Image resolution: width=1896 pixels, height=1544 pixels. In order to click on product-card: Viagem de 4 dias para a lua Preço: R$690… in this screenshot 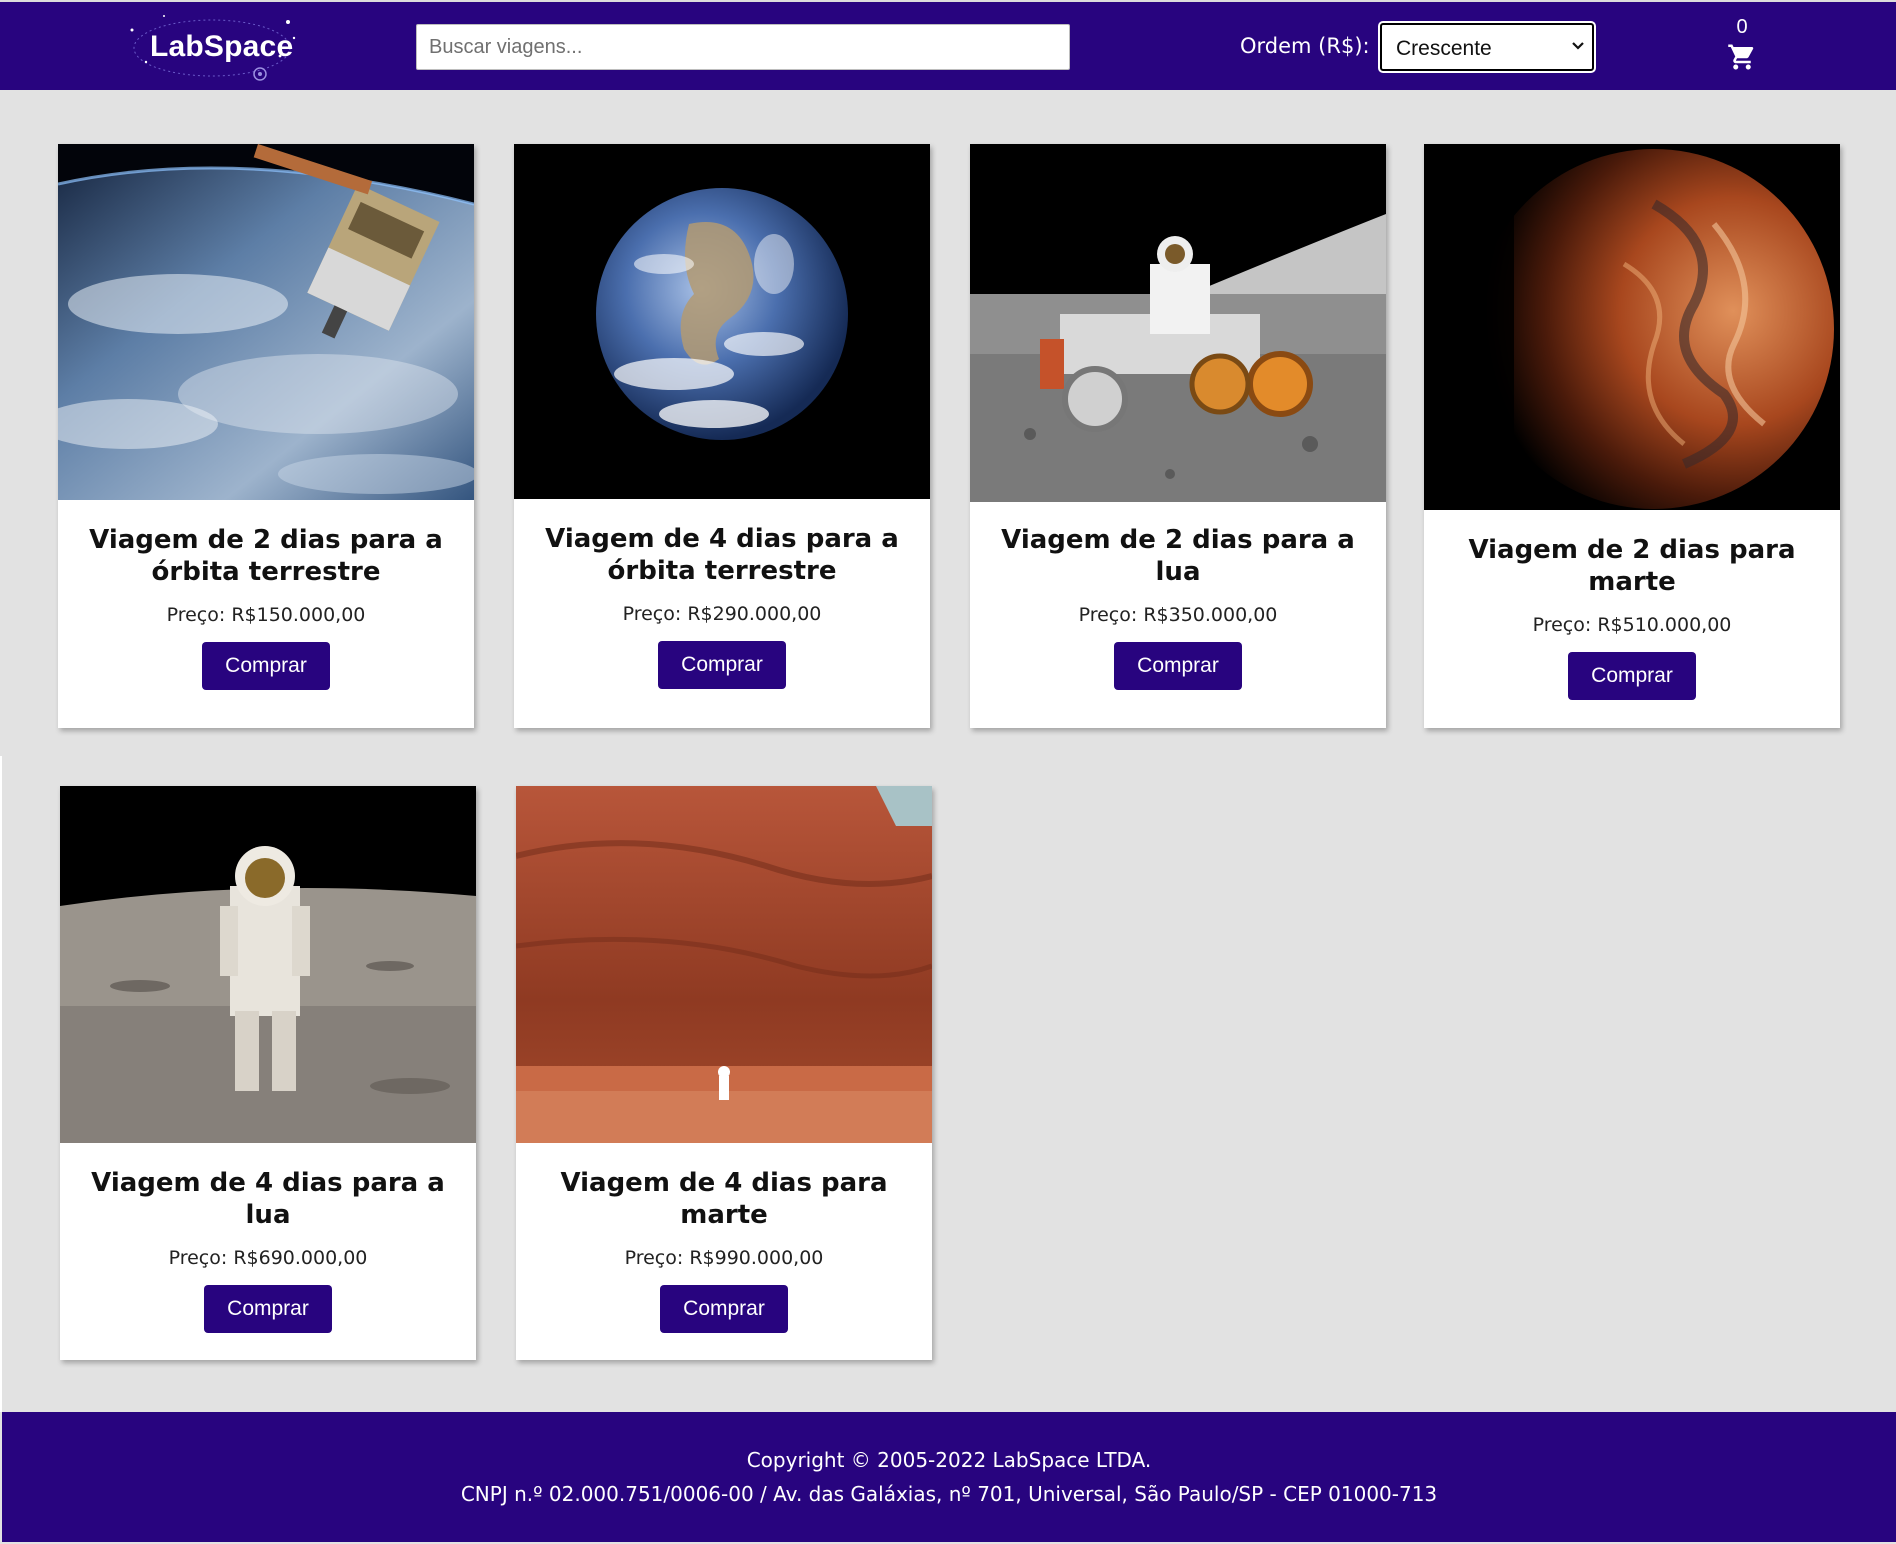, I will do `click(268, 1073)`.